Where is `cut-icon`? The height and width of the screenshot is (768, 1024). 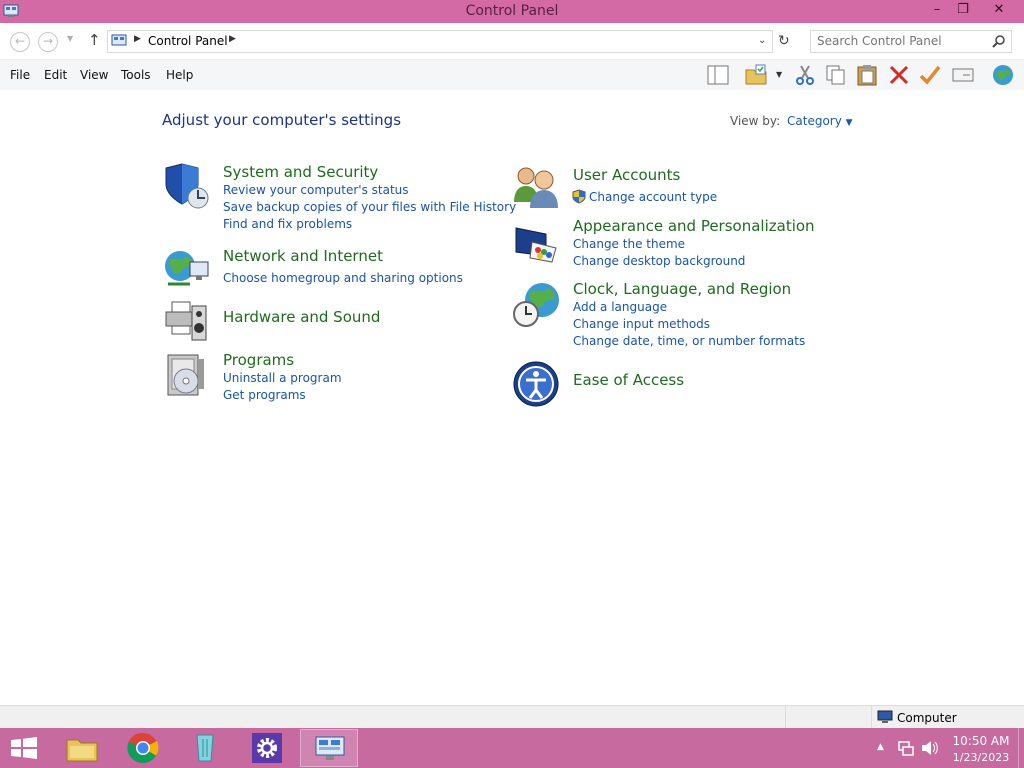
cut-icon is located at coordinates (805, 75).